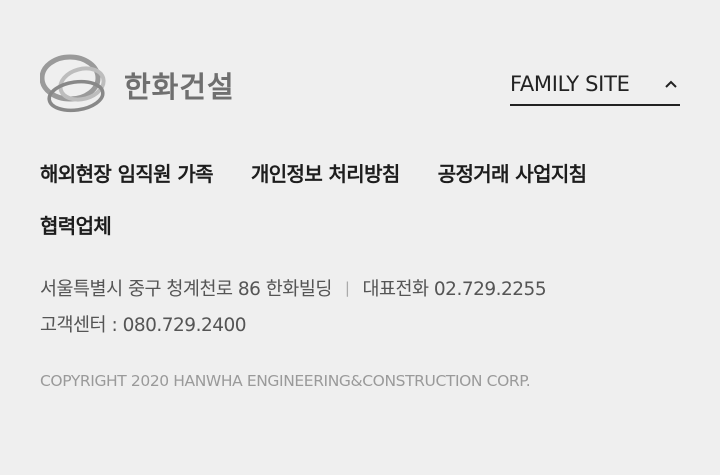 The image size is (720, 475). I want to click on logo-wordmark: 한화건설, so click(179, 87).